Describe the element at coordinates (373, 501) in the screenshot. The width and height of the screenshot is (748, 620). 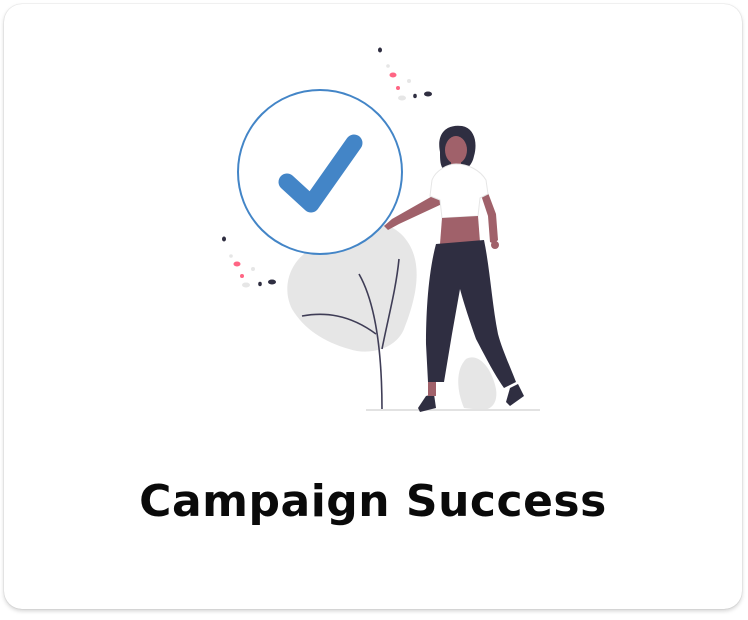
I see `card-title: Campaign Success` at that location.